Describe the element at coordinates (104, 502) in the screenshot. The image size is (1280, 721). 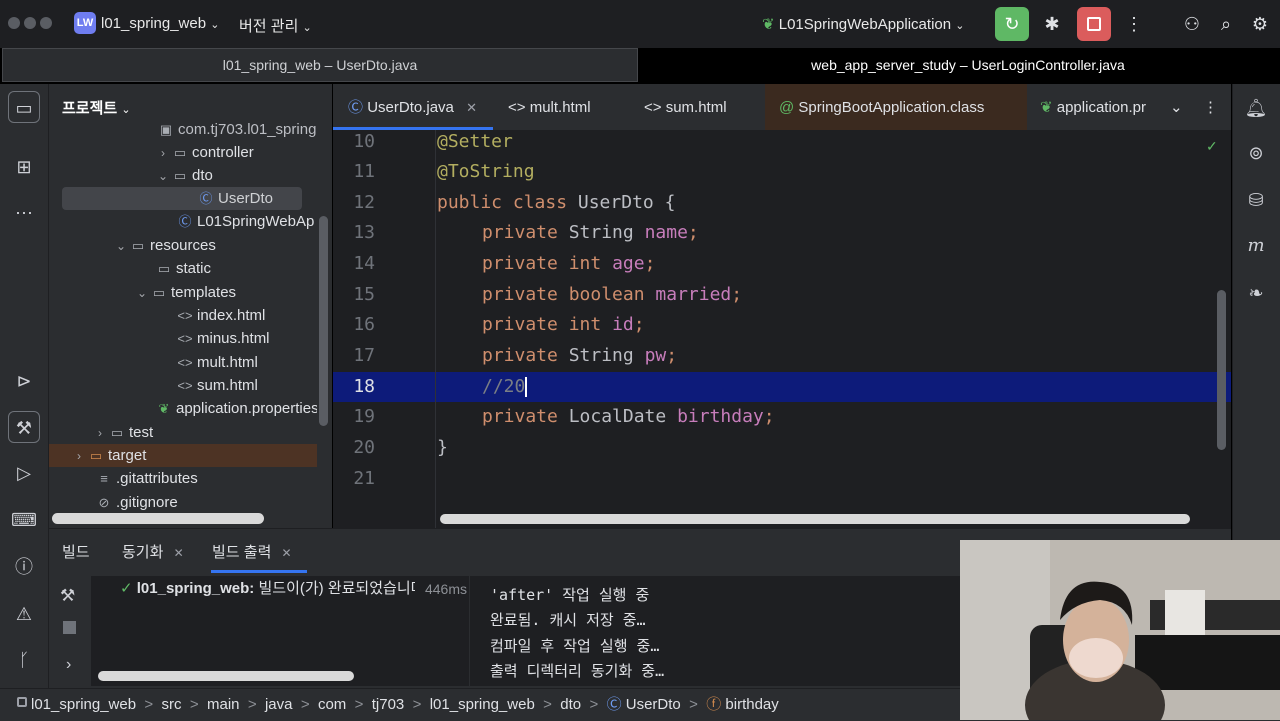
I see `ignore-file-icon: ⊘` at that location.